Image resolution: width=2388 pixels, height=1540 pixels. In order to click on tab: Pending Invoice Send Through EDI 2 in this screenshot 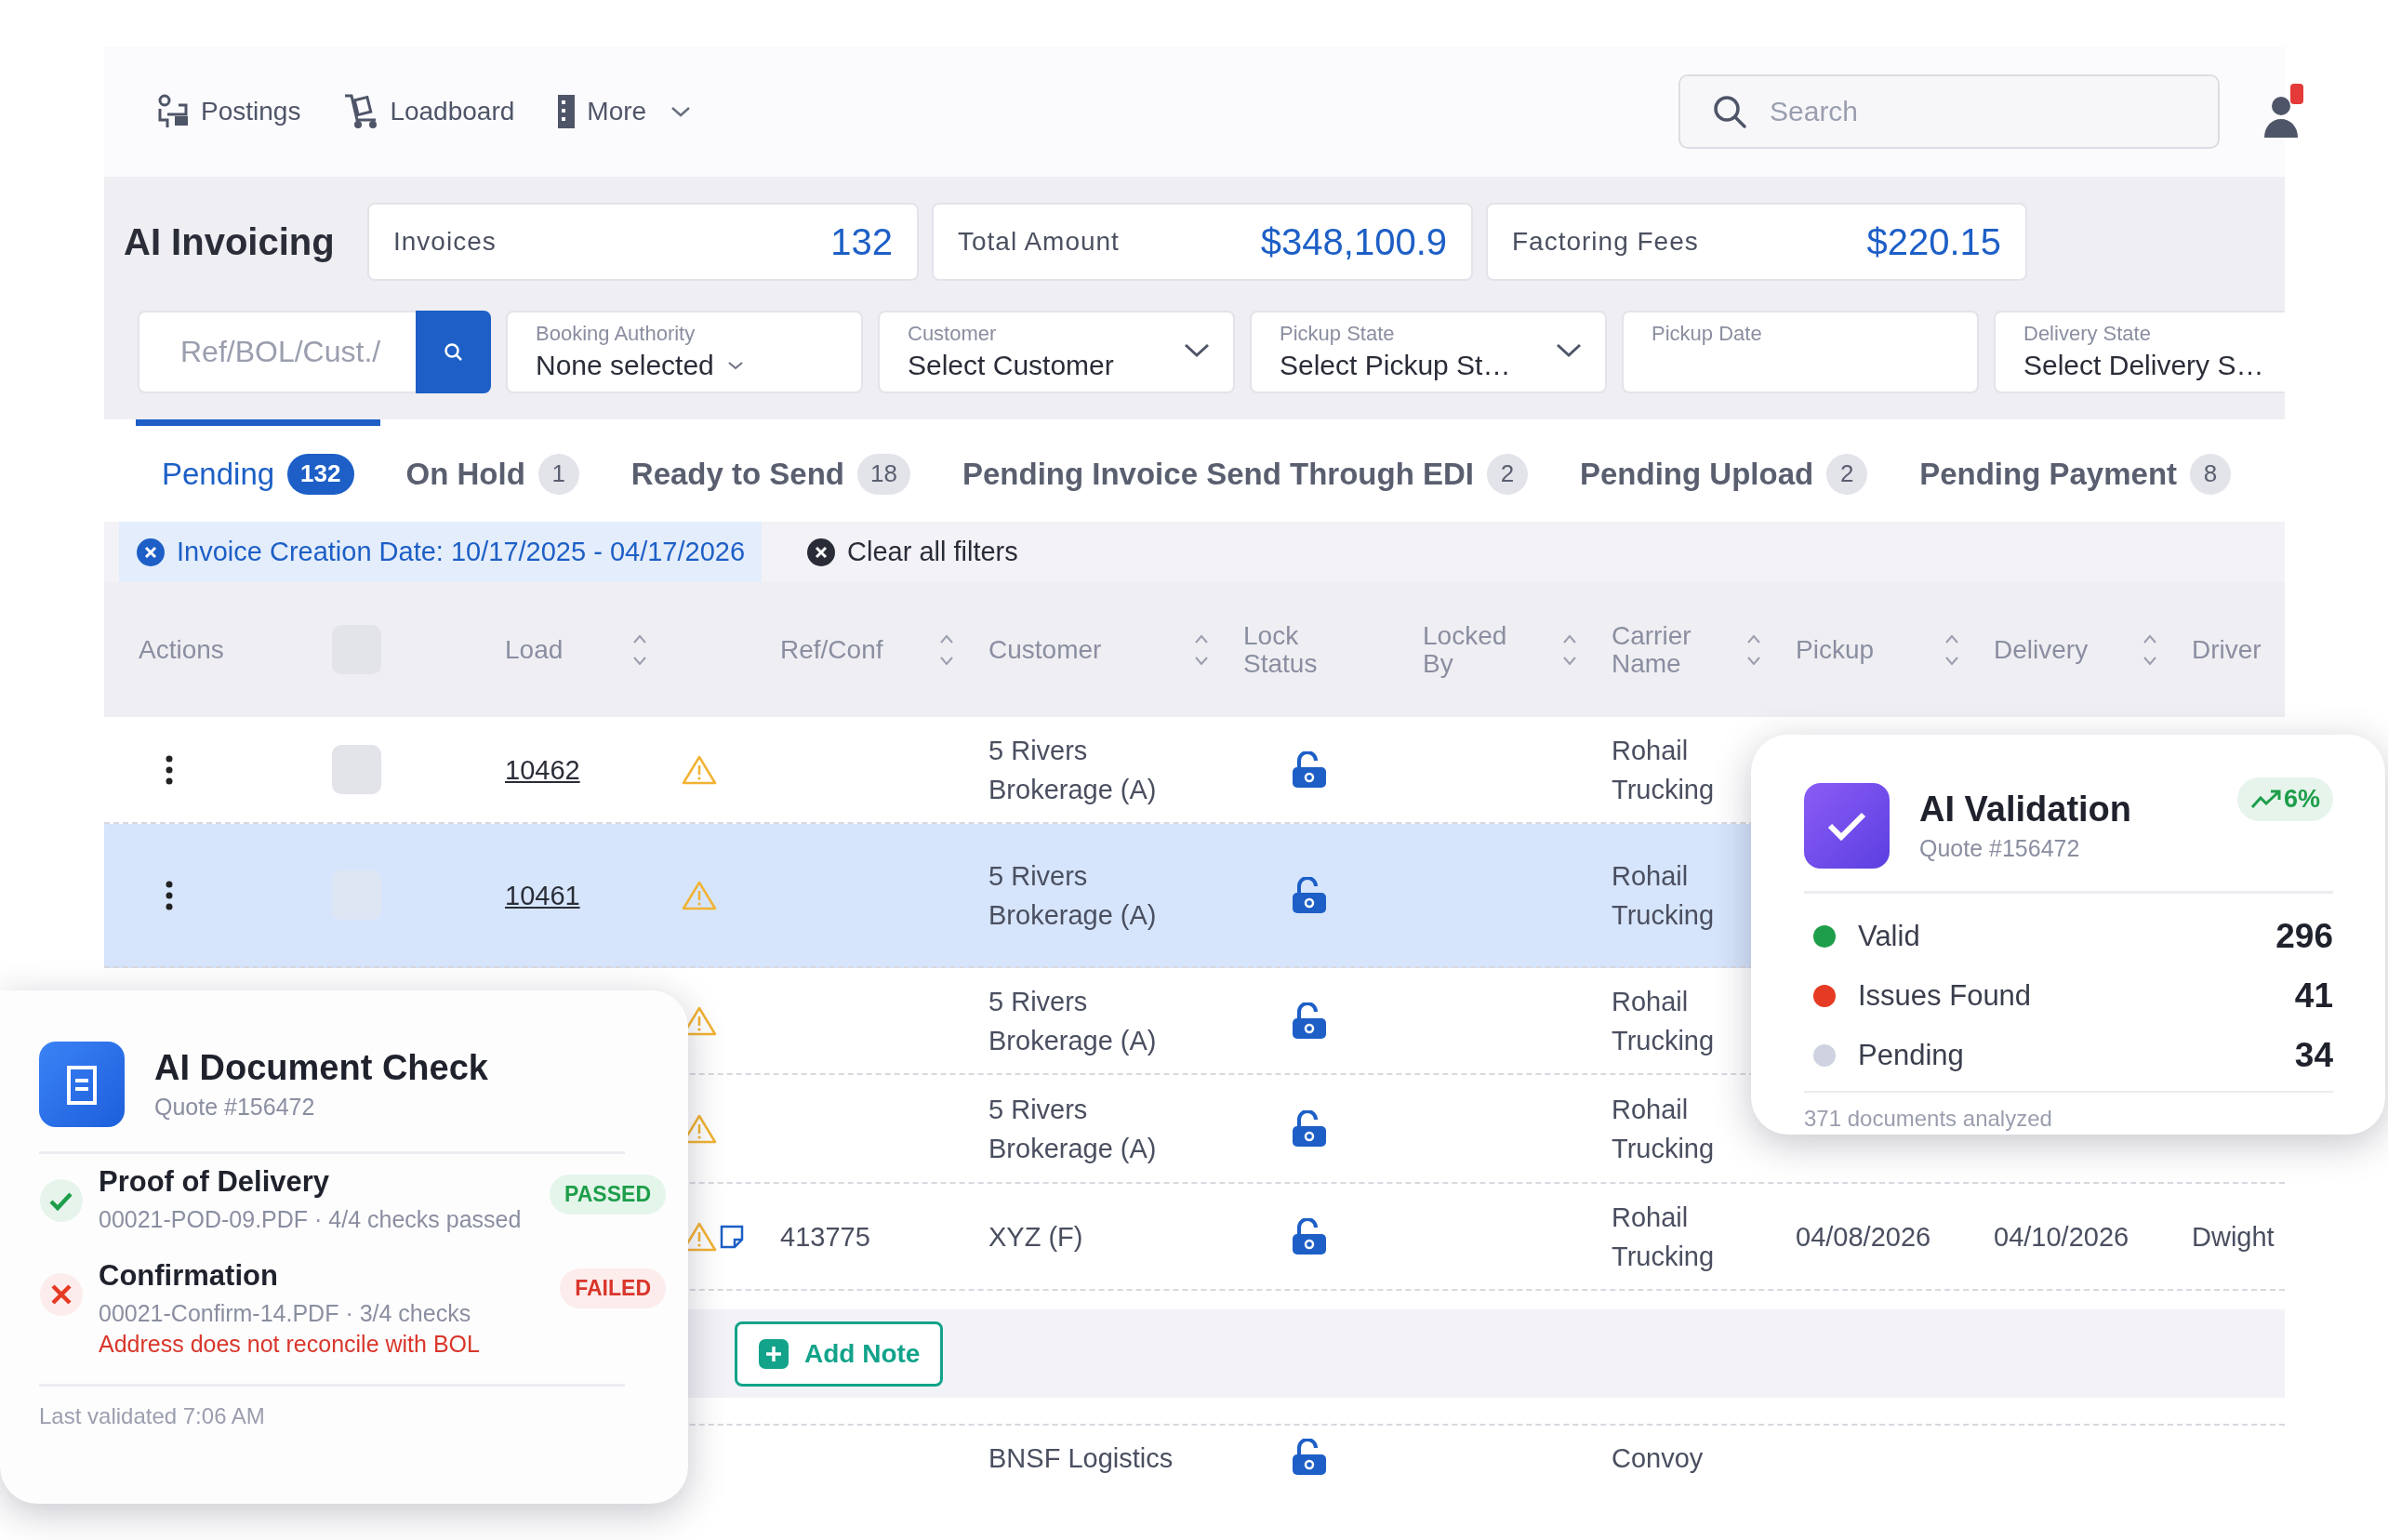, I will do `click(1244, 470)`.